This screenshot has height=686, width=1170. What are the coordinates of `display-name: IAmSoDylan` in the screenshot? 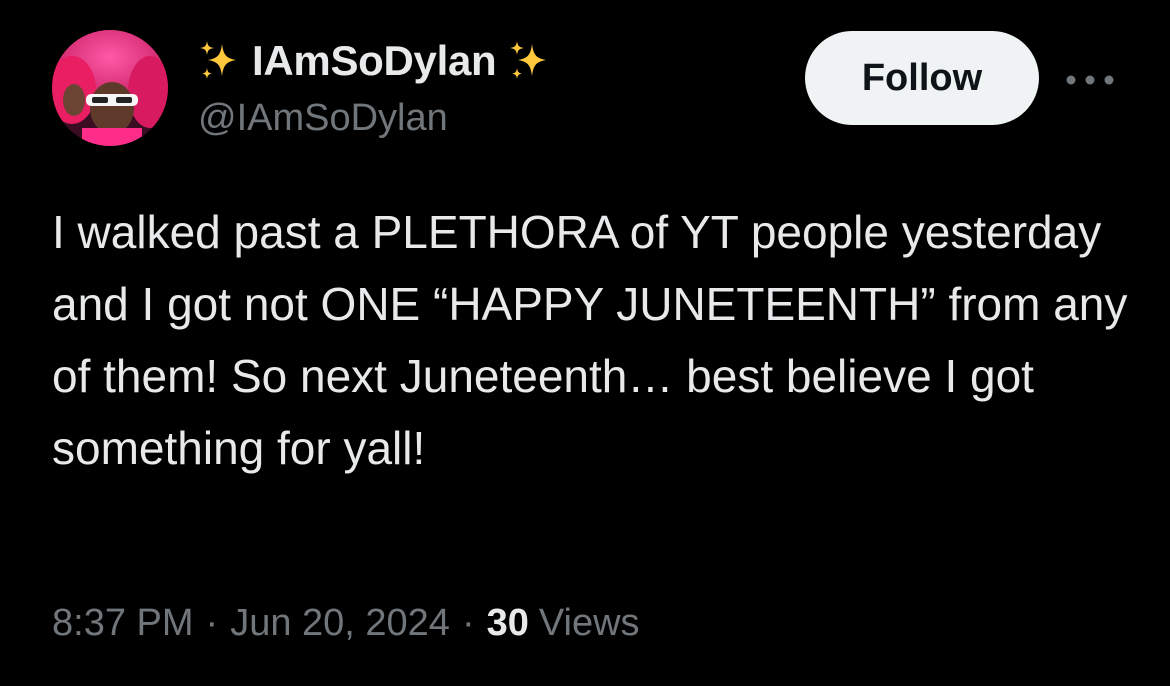 It's located at (374, 61).